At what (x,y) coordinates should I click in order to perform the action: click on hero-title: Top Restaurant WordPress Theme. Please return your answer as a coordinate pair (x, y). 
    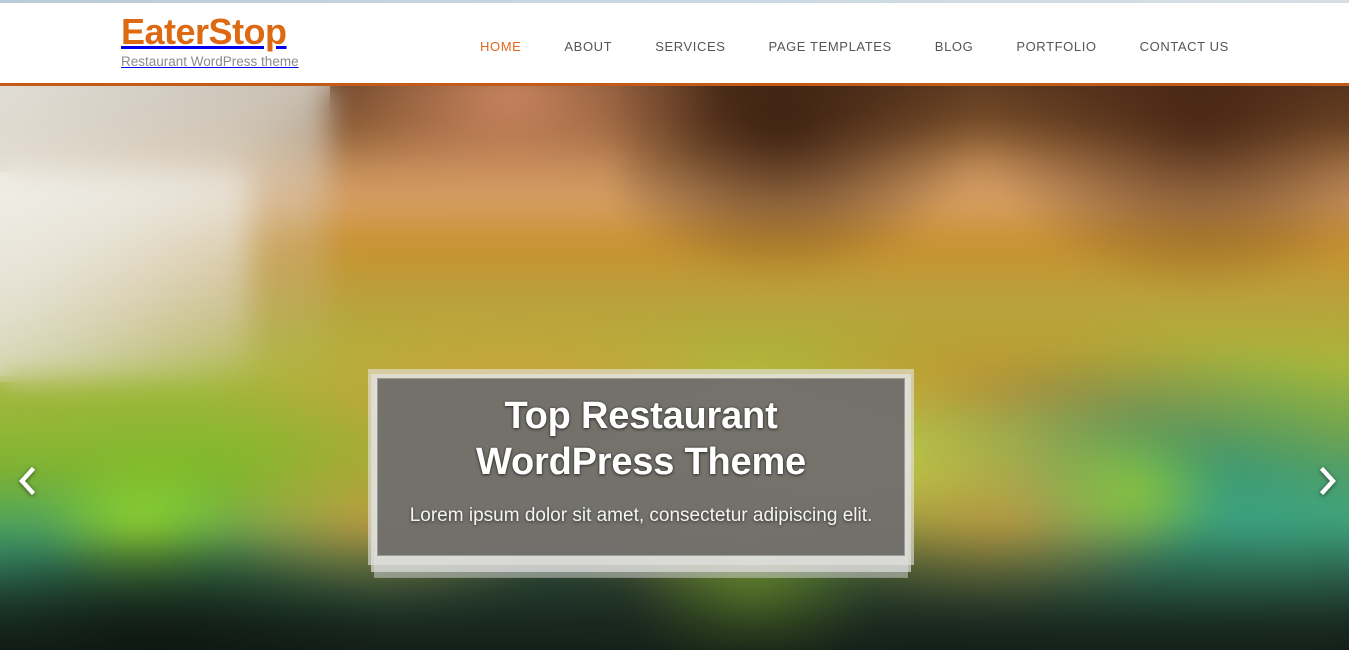
    Looking at the image, I should click on (641, 439).